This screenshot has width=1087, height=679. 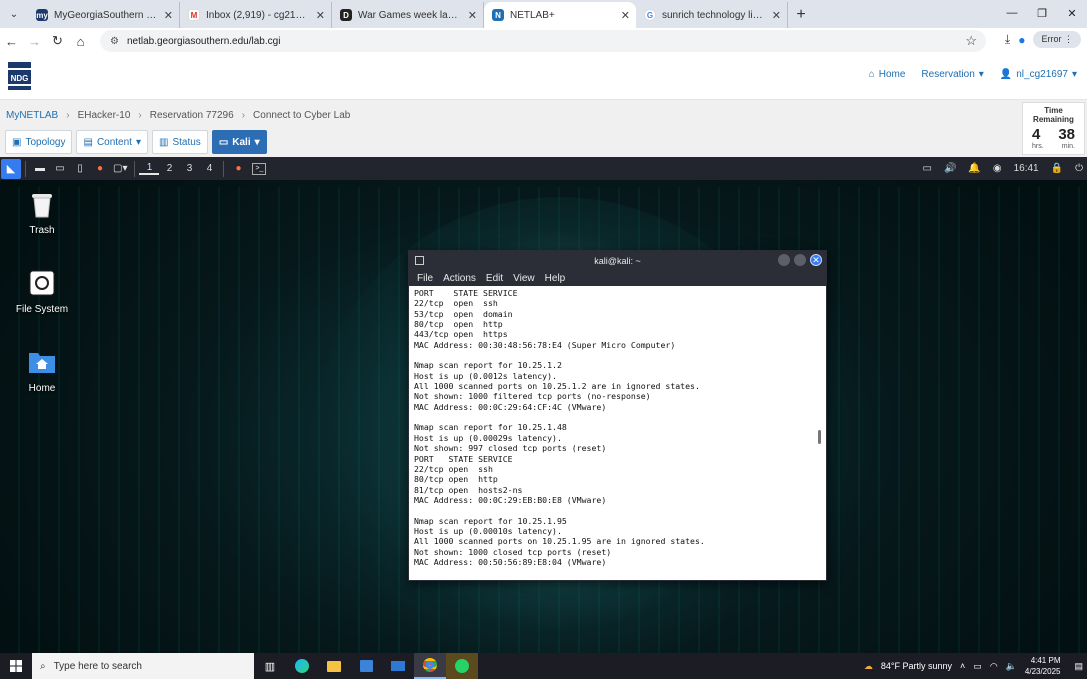 I want to click on error-label: Error, so click(x=1051, y=39).